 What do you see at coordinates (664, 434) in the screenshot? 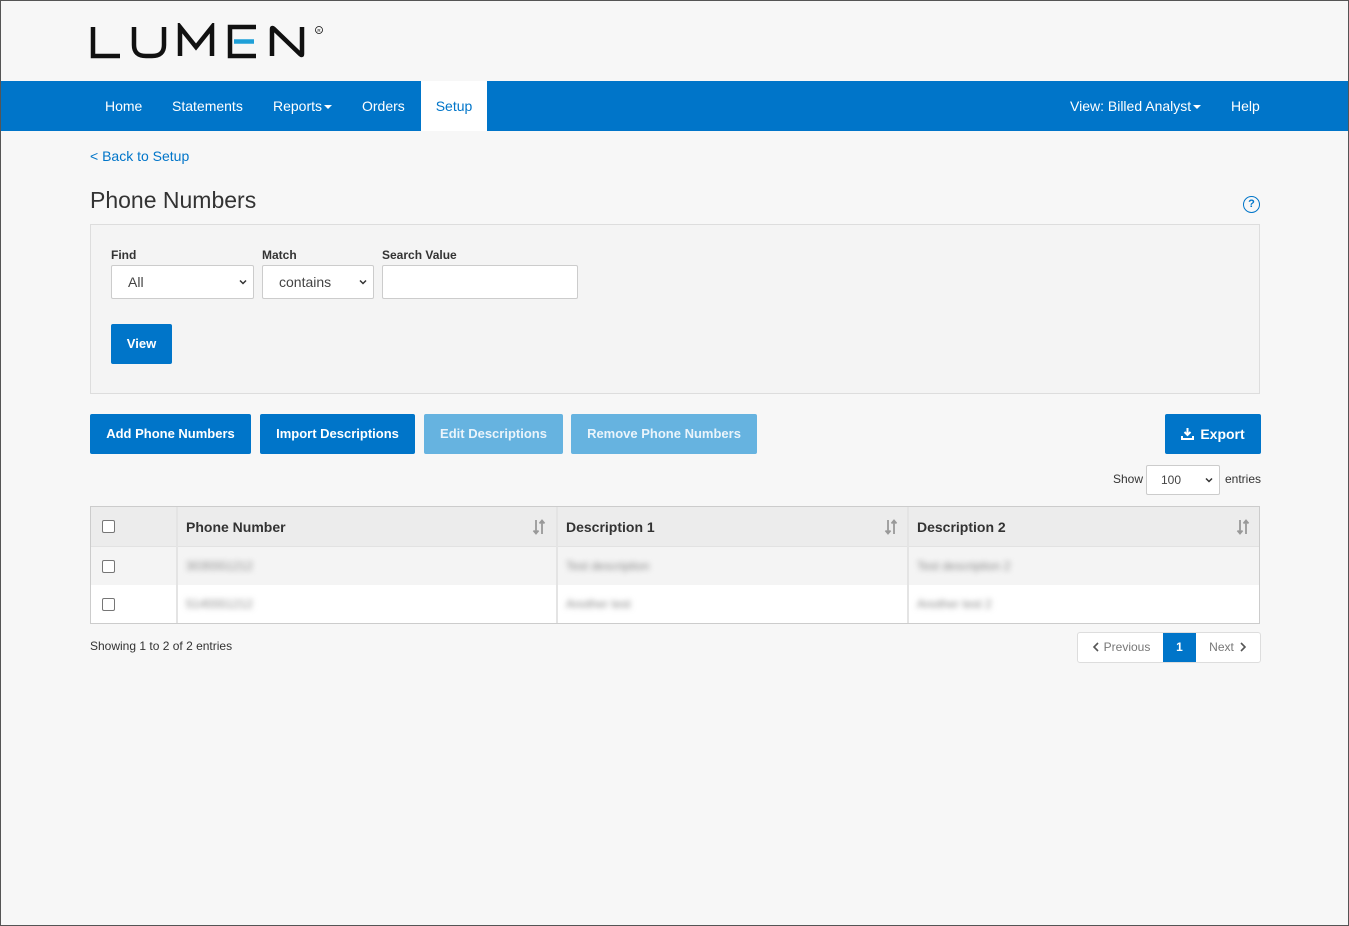
I see `remove-phone-numbers-button: Remove Phone Numbers` at bounding box center [664, 434].